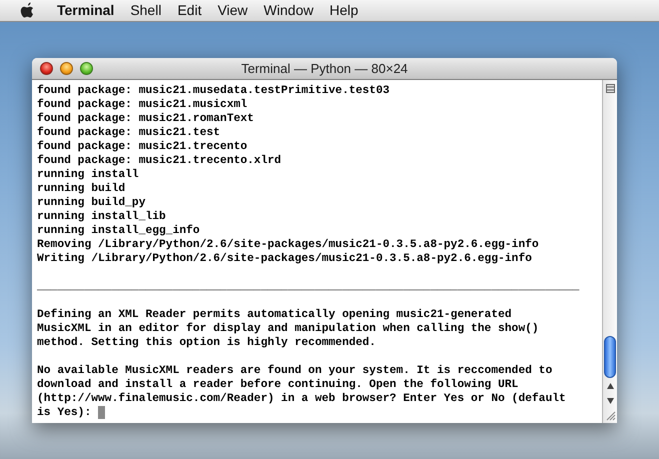  What do you see at coordinates (288, 245) in the screenshot?
I see `terminal-line: Removing /Library/Python/2.6/site-packages/music21-0.3.5.a8-py2.6.egg-info` at bounding box center [288, 245].